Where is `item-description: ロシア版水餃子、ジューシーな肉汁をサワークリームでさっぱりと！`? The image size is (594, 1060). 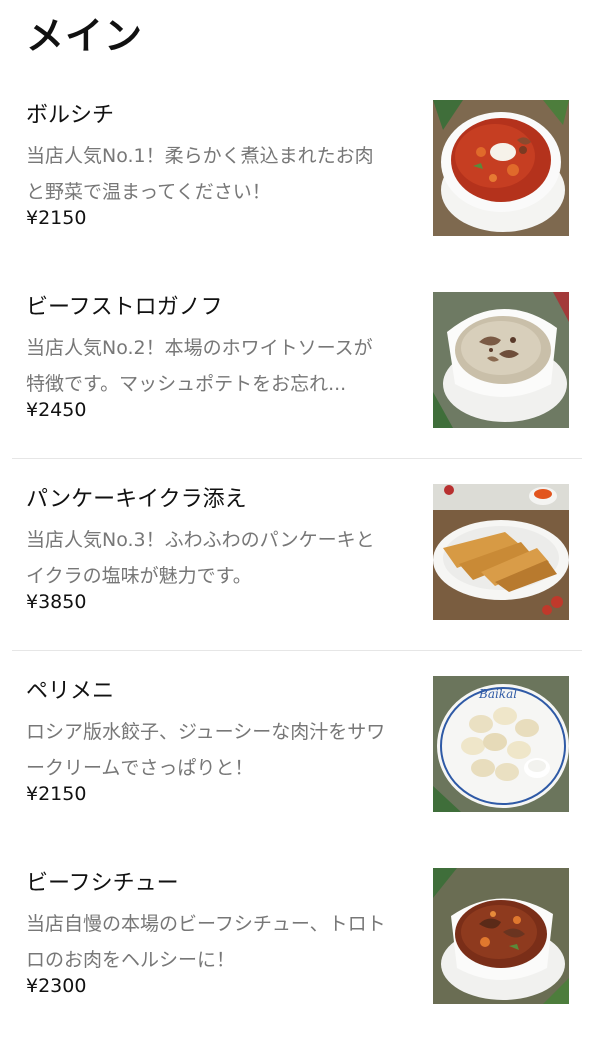
item-description: ロシア版水餃子、ジューシーな肉汁をサワークリームでさっぱりと！ is located at coordinates (206, 750).